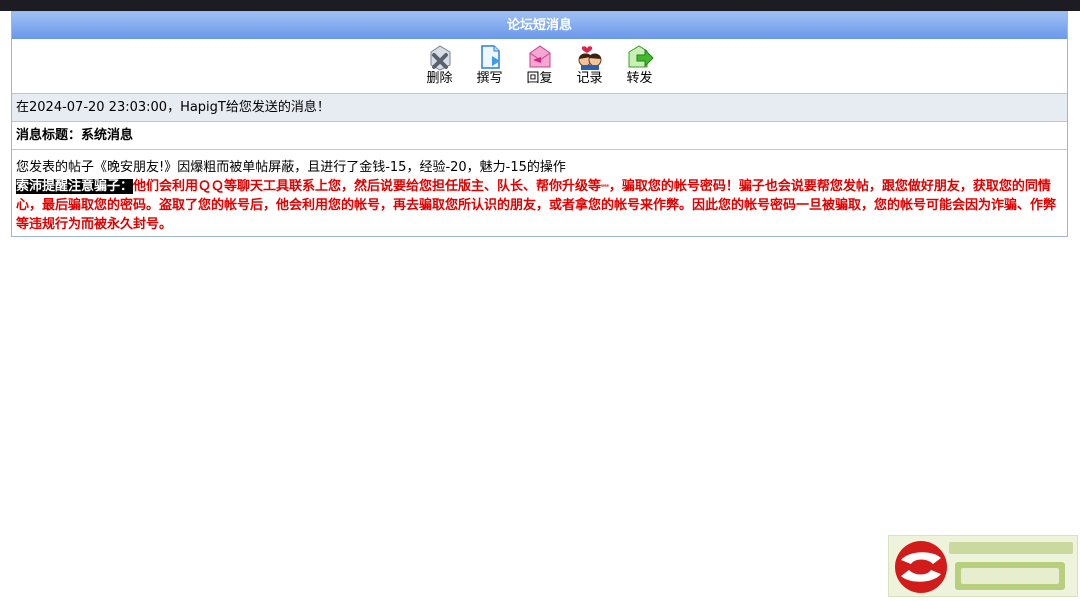 This screenshot has height=601, width=1080. Describe the element at coordinates (539, 107) in the screenshot. I see `sent-info: 在2024-07-20 23:03:00，HapigT给您发送的消息！` at that location.